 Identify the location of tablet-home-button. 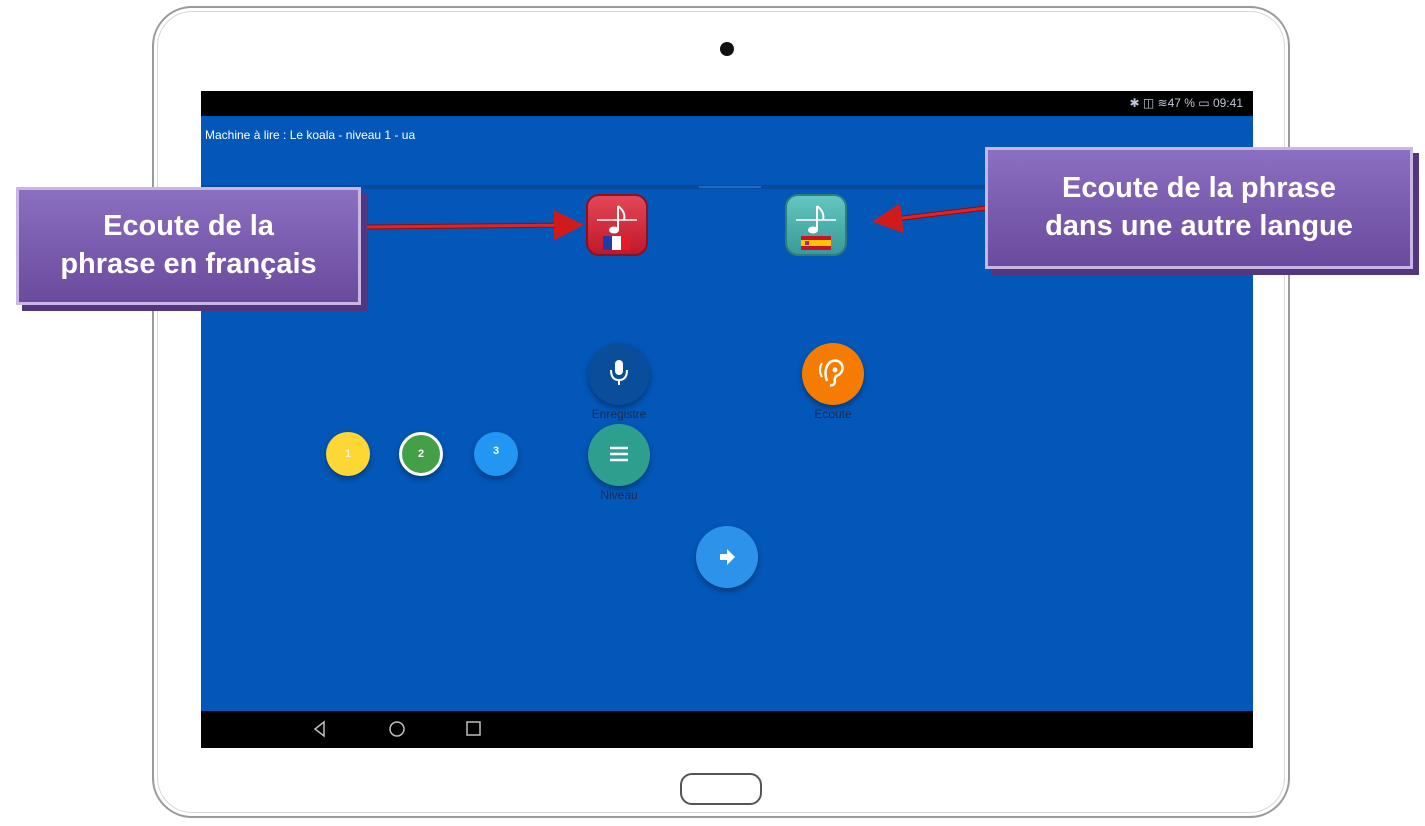
(721, 789).